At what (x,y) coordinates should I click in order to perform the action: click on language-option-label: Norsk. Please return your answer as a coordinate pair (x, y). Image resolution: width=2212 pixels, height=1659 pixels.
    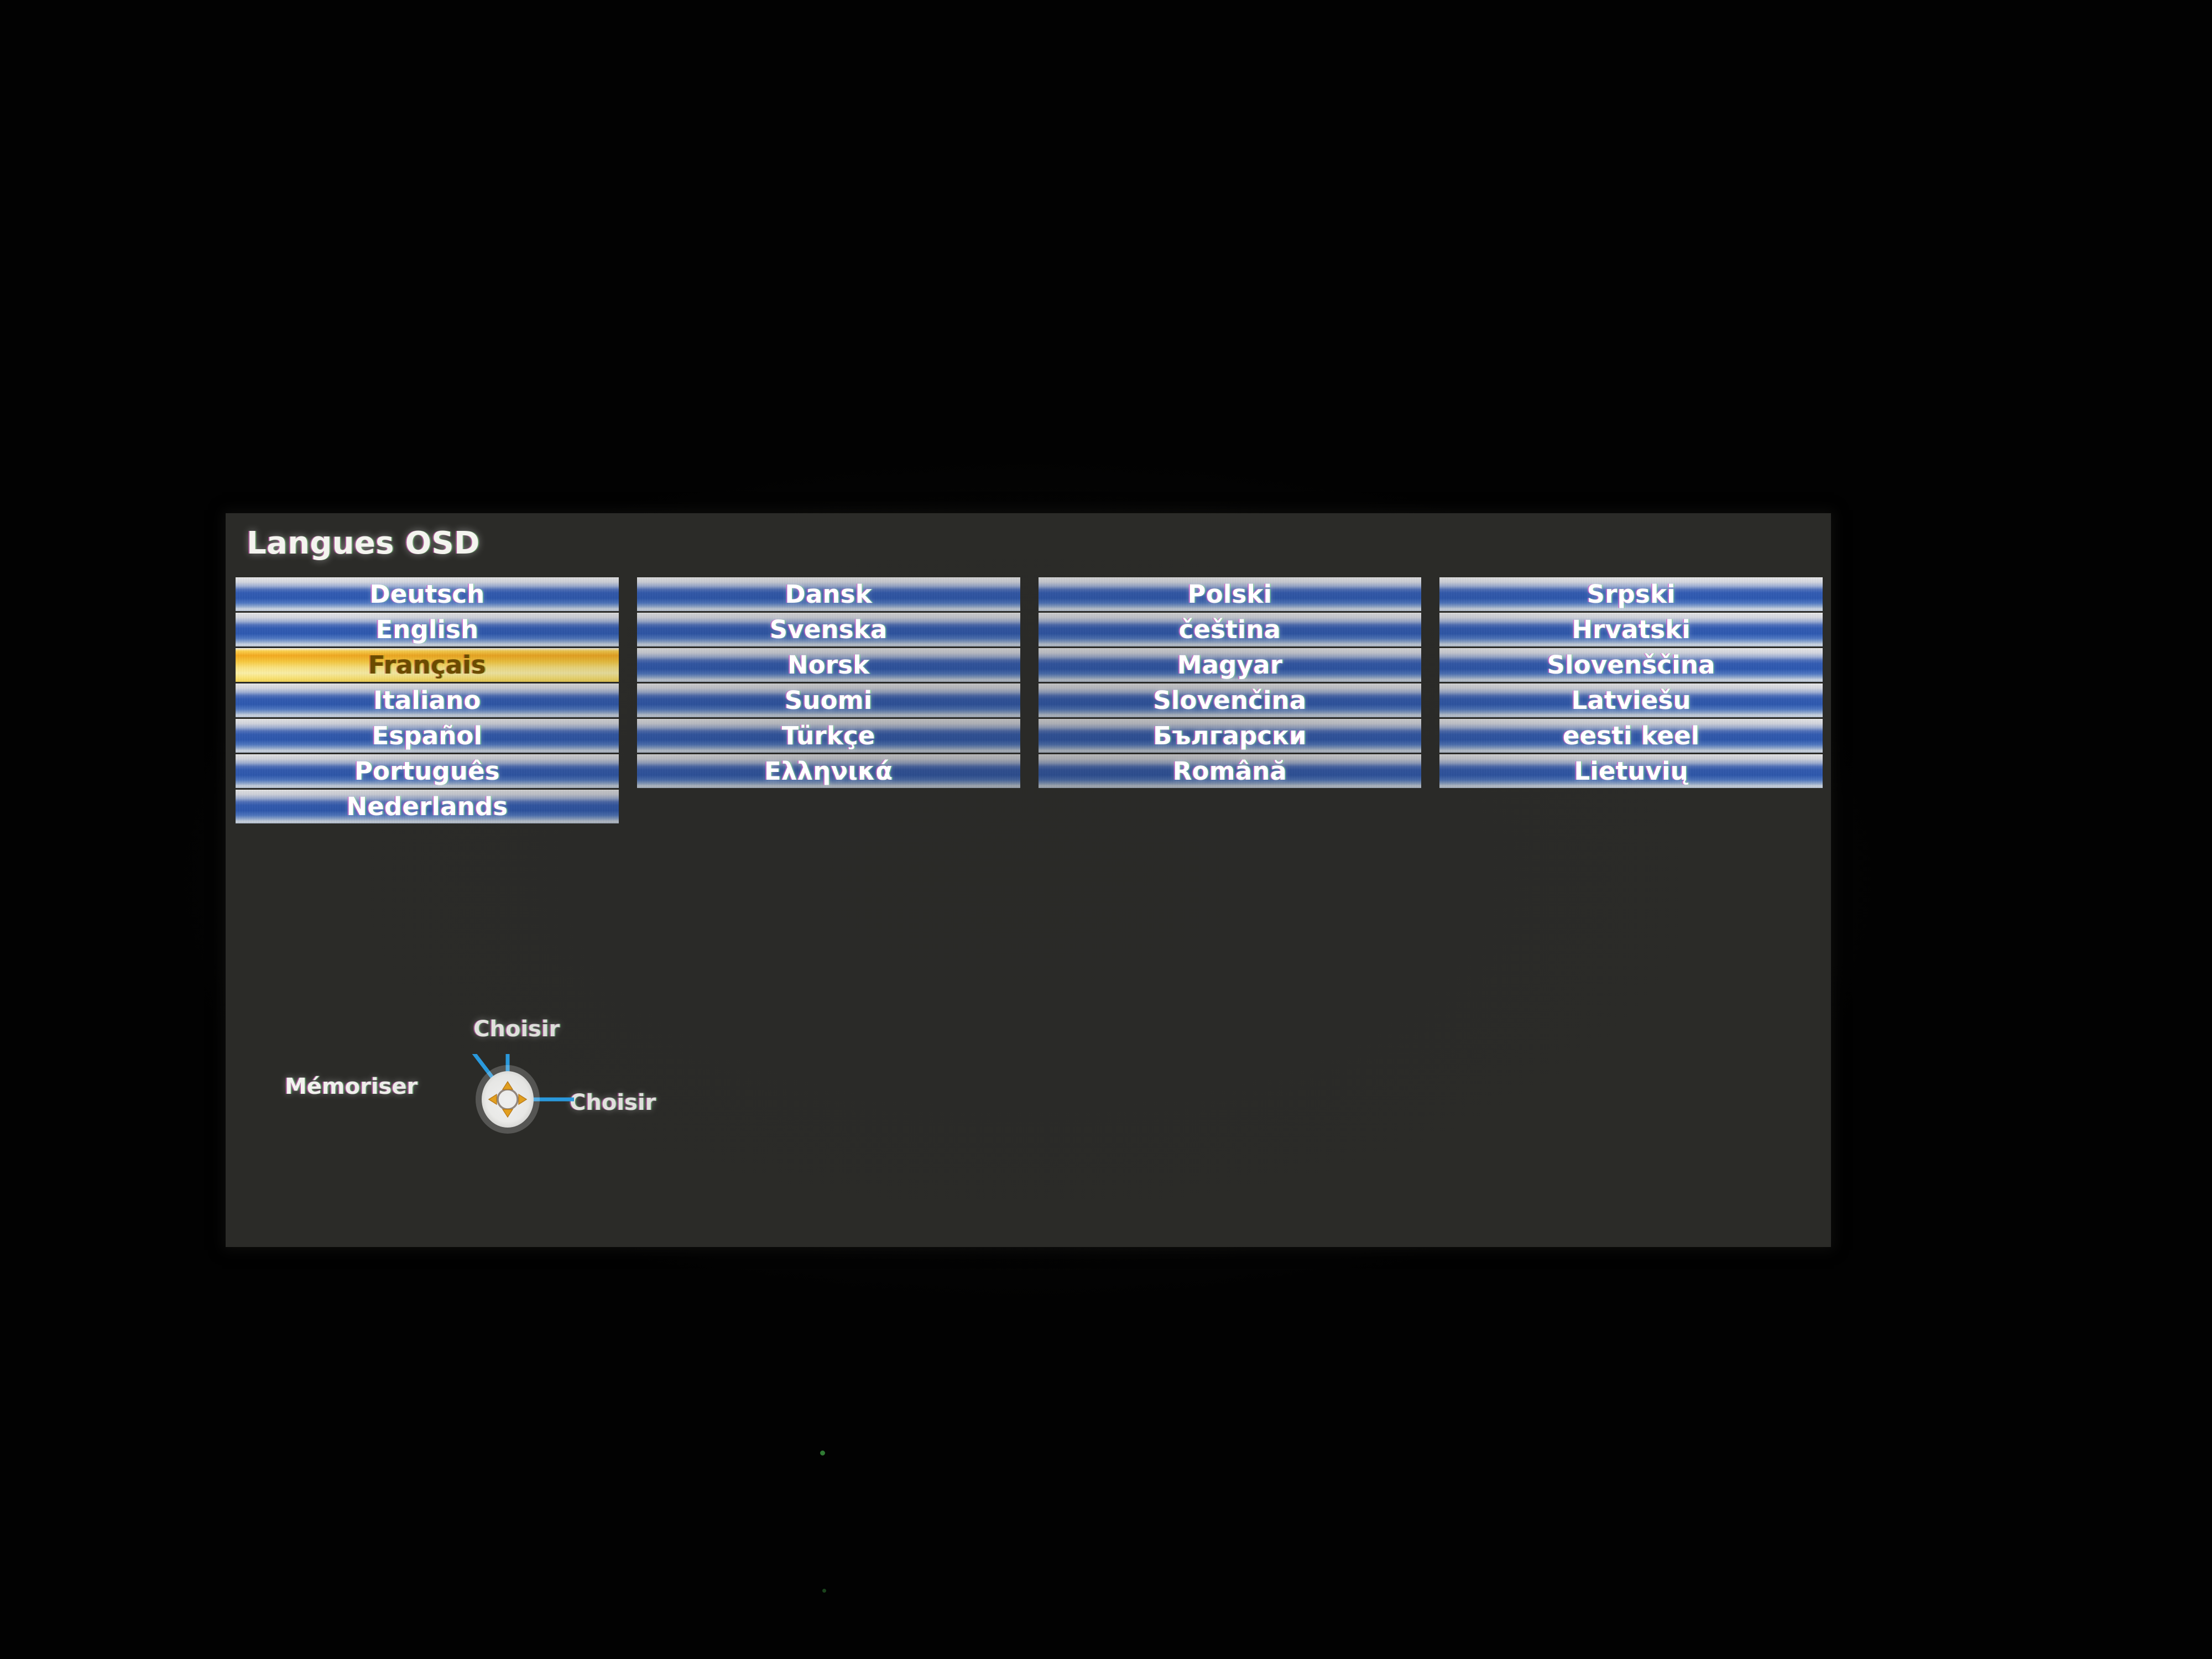
    Looking at the image, I should click on (829, 665).